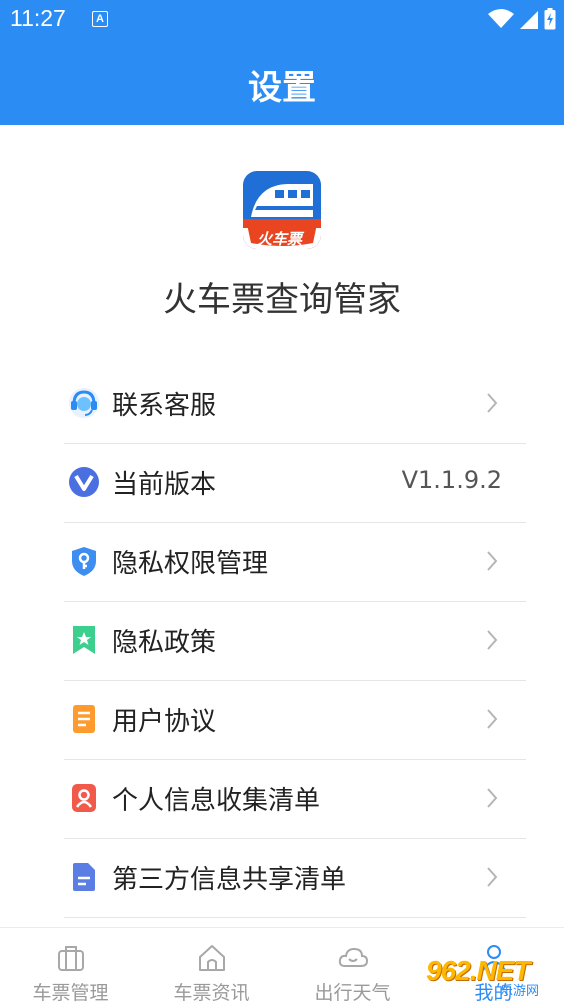 The width and height of the screenshot is (564, 1005). What do you see at coordinates (501, 18) in the screenshot?
I see `wifi-icon` at bounding box center [501, 18].